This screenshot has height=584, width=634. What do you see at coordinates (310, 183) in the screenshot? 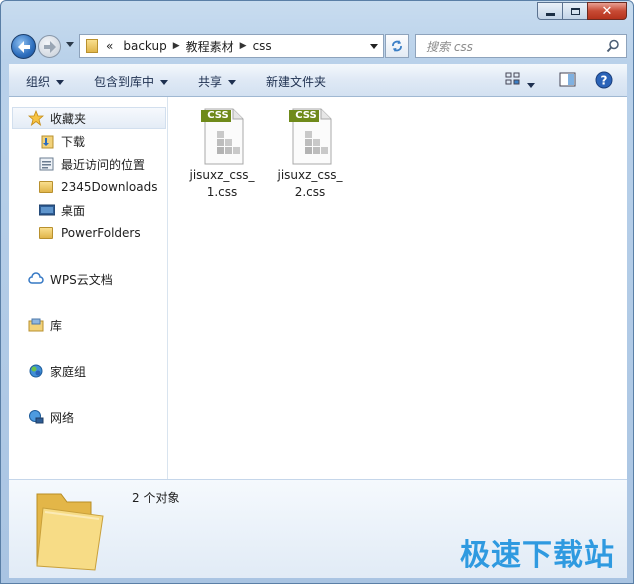
I see `file-name: jisuxz_css_2.css` at bounding box center [310, 183].